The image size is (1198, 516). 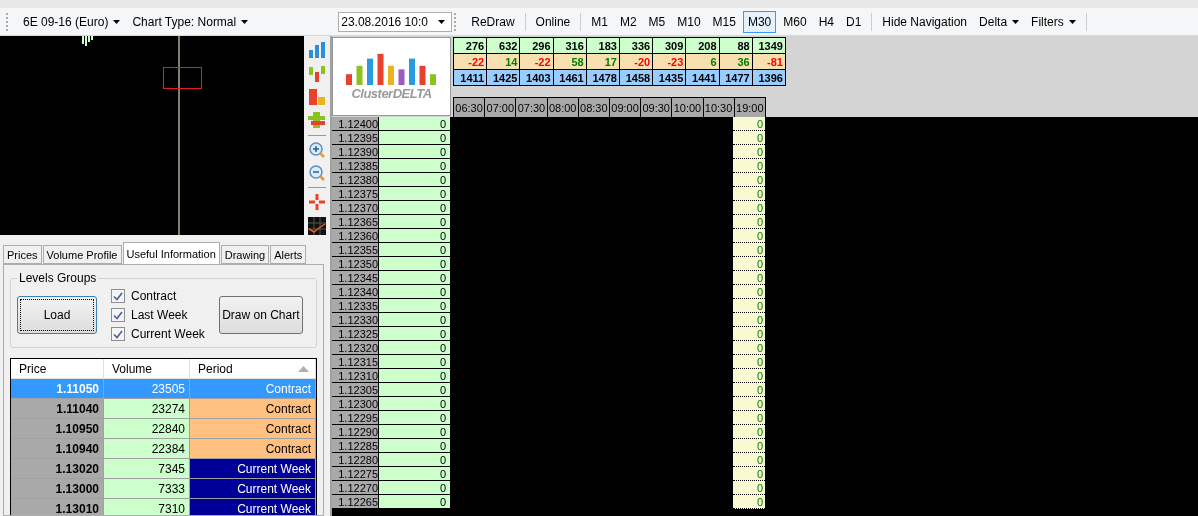 I want to click on stat-value: 276, so click(x=475, y=45).